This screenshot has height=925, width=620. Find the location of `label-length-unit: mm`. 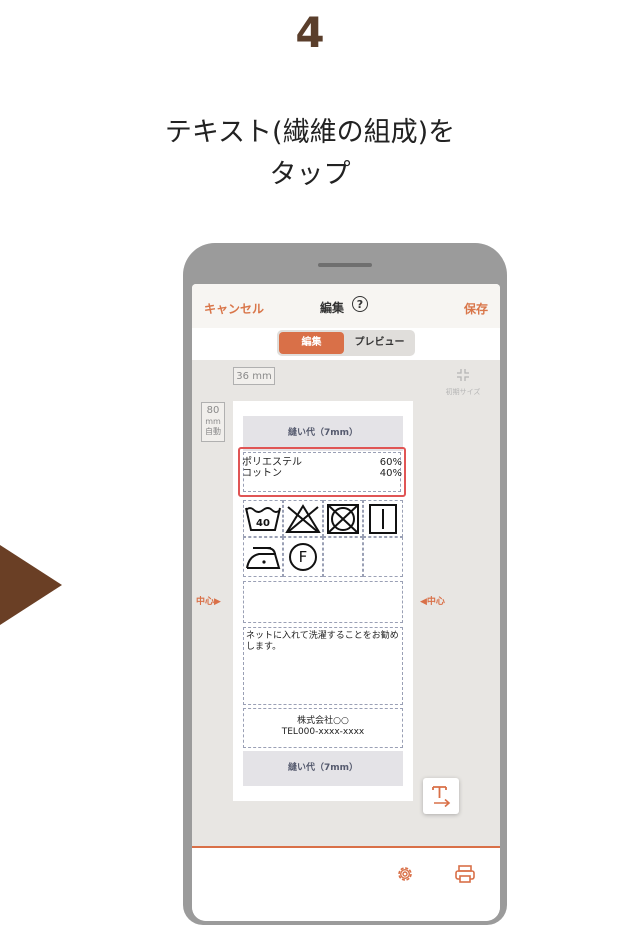

label-length-unit: mm is located at coordinates (213, 421).